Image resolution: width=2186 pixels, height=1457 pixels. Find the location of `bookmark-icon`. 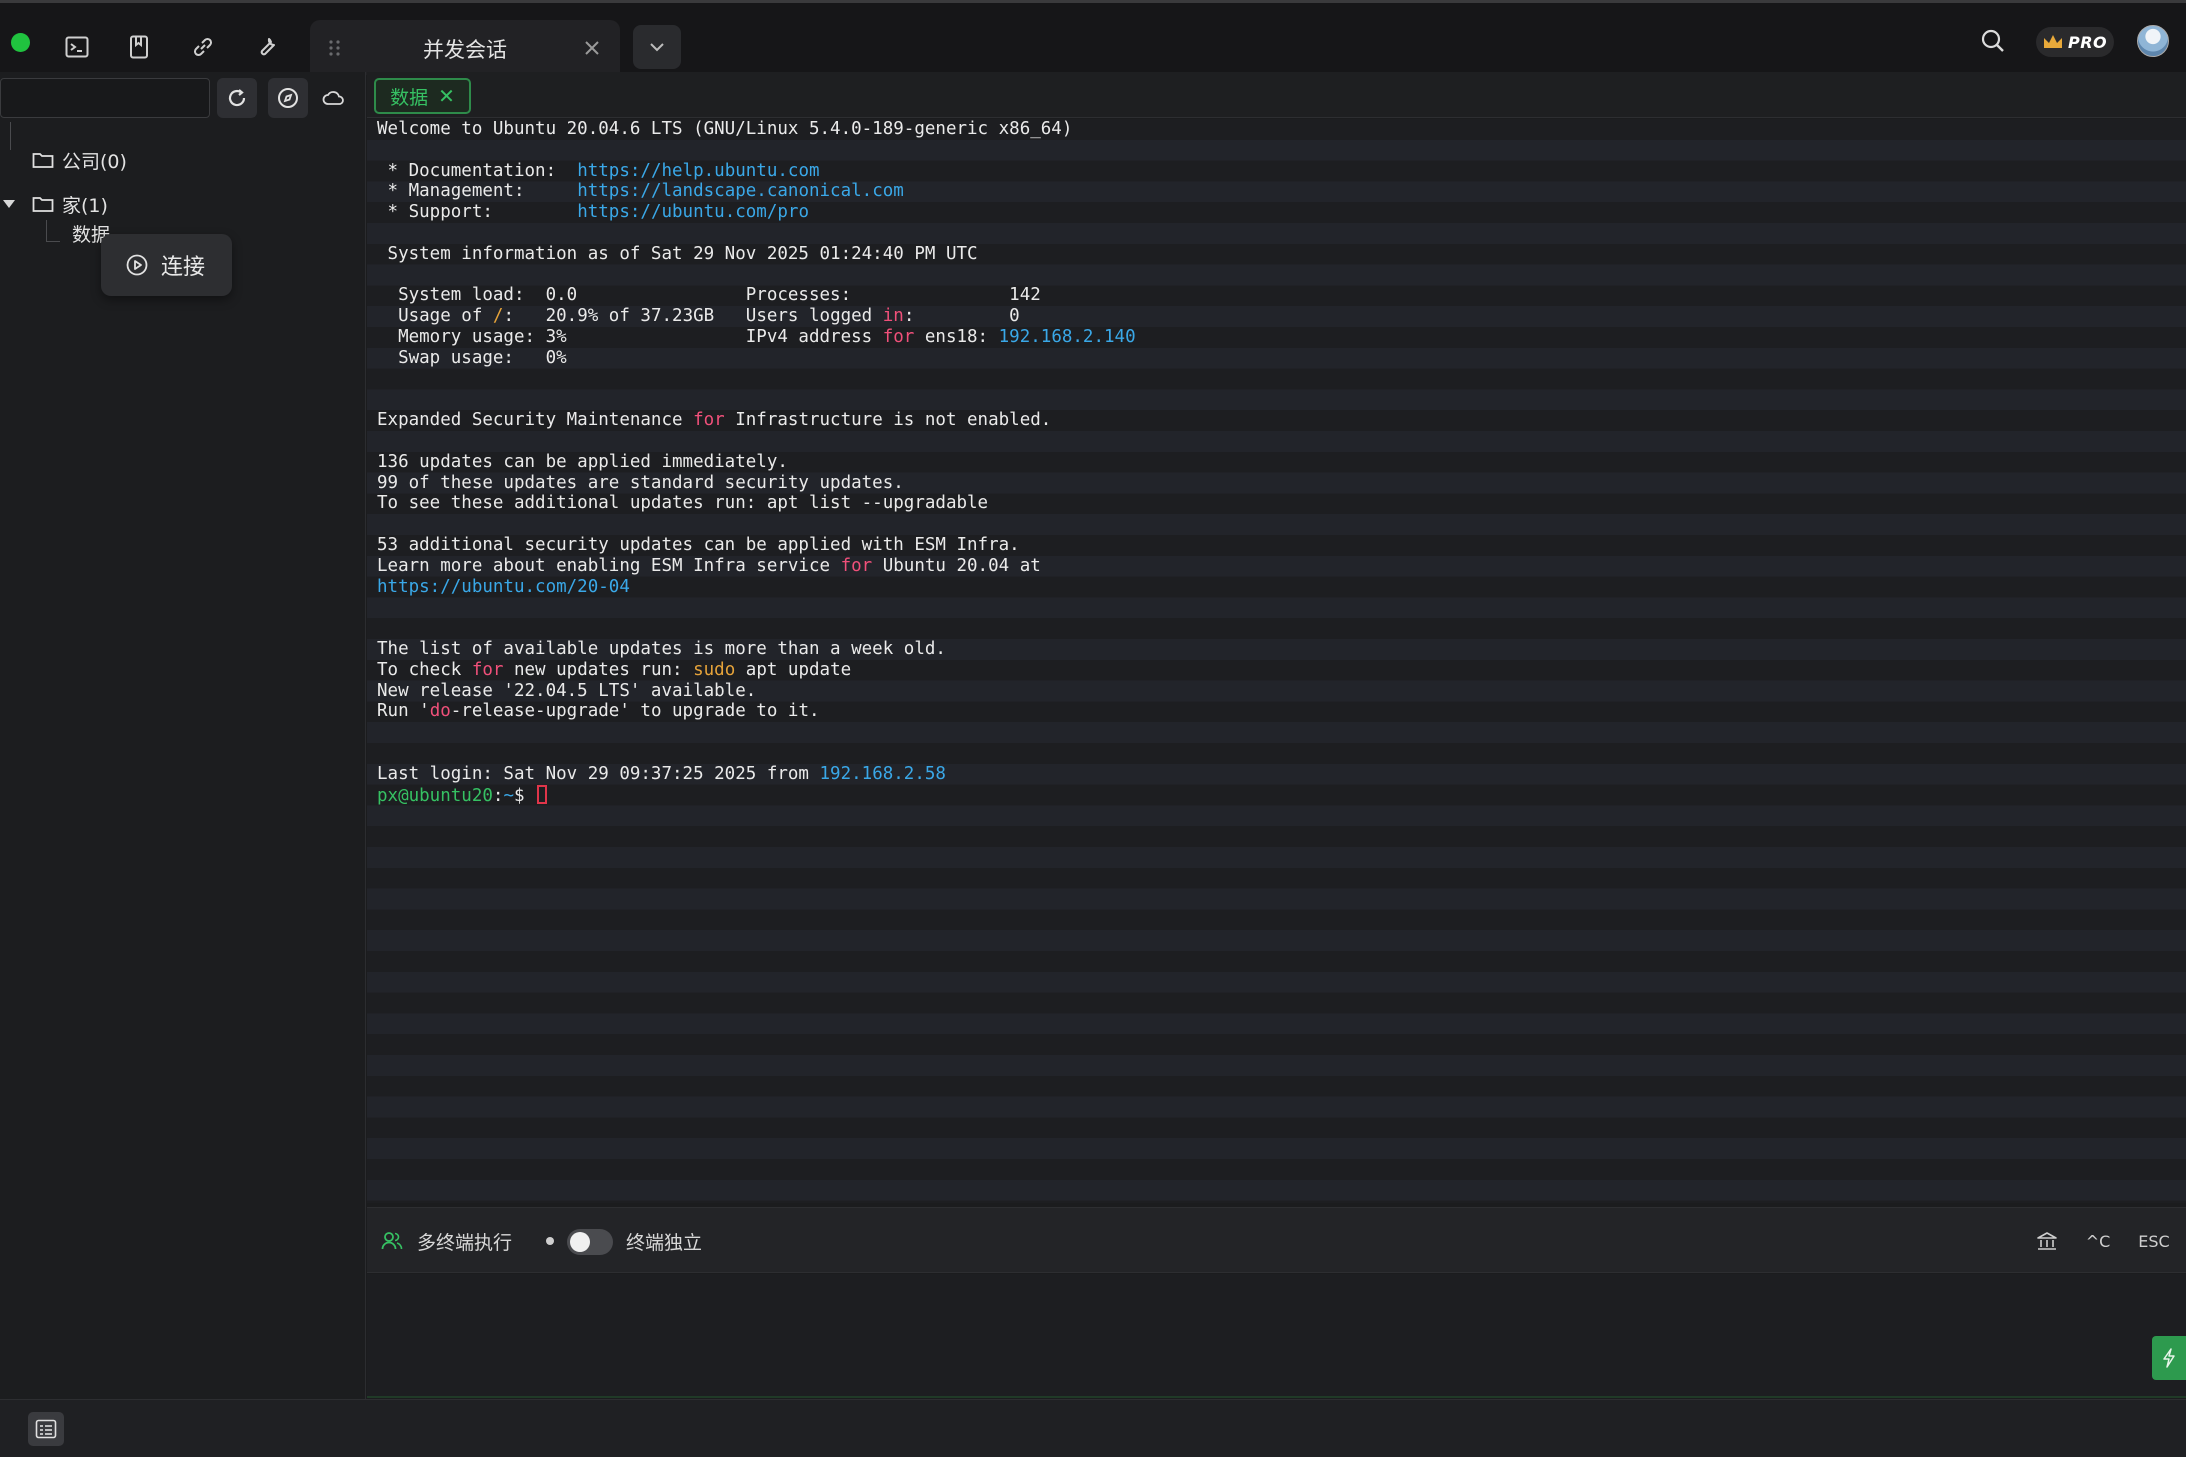

bookmark-icon is located at coordinates (139, 47).